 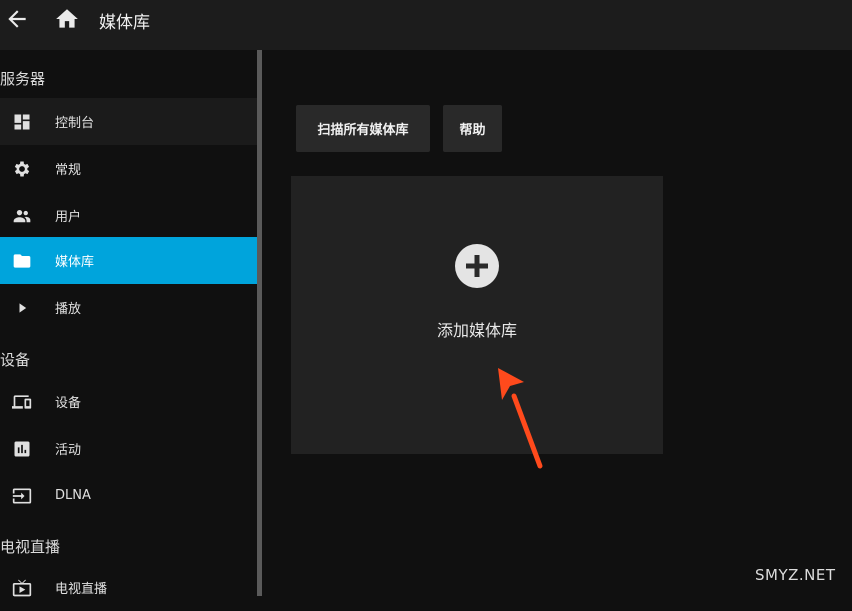 What do you see at coordinates (73, 495) in the screenshot?
I see `sidebar-item-label: DLNA` at bounding box center [73, 495].